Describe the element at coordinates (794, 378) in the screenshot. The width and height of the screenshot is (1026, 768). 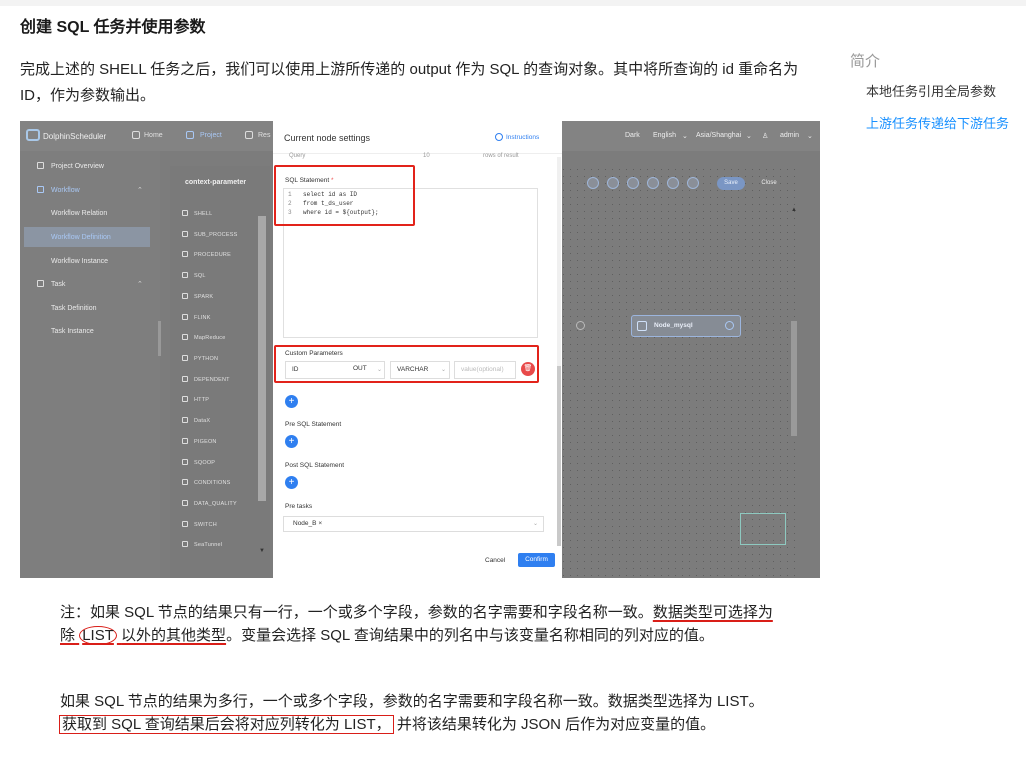
I see `canvas-scrollbar` at that location.